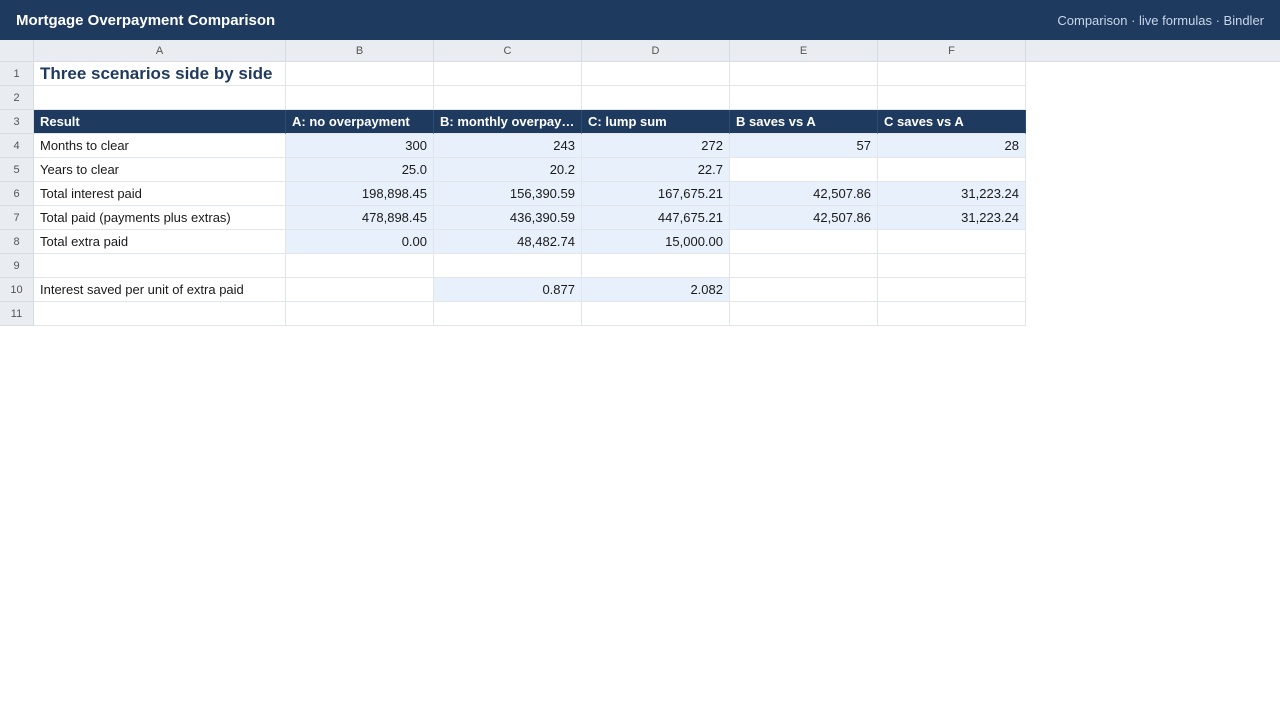  I want to click on cell-a1: Three scenarios side by side, so click(160, 74).